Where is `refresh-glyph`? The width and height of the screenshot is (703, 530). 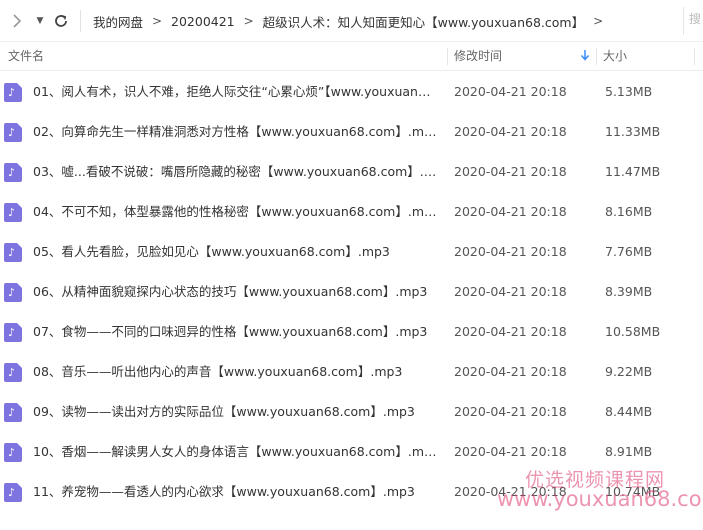
refresh-glyph is located at coordinates (61, 21).